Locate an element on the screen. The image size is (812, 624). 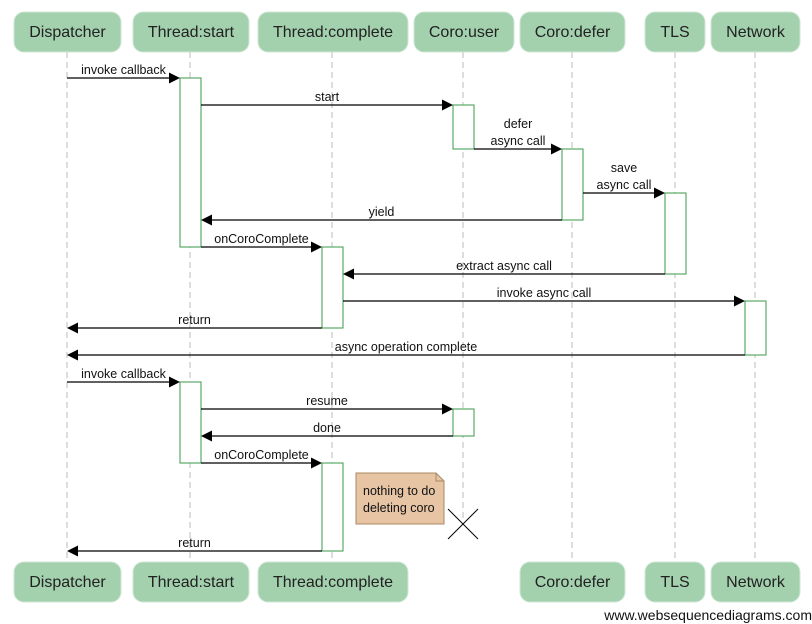
message-label: yield is located at coordinates (382, 212).